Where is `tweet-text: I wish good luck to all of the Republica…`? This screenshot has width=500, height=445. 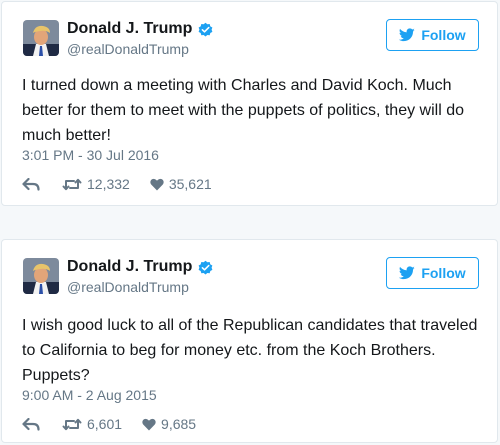 tweet-text: I wish good luck to all of the Republica… is located at coordinates (250, 350).